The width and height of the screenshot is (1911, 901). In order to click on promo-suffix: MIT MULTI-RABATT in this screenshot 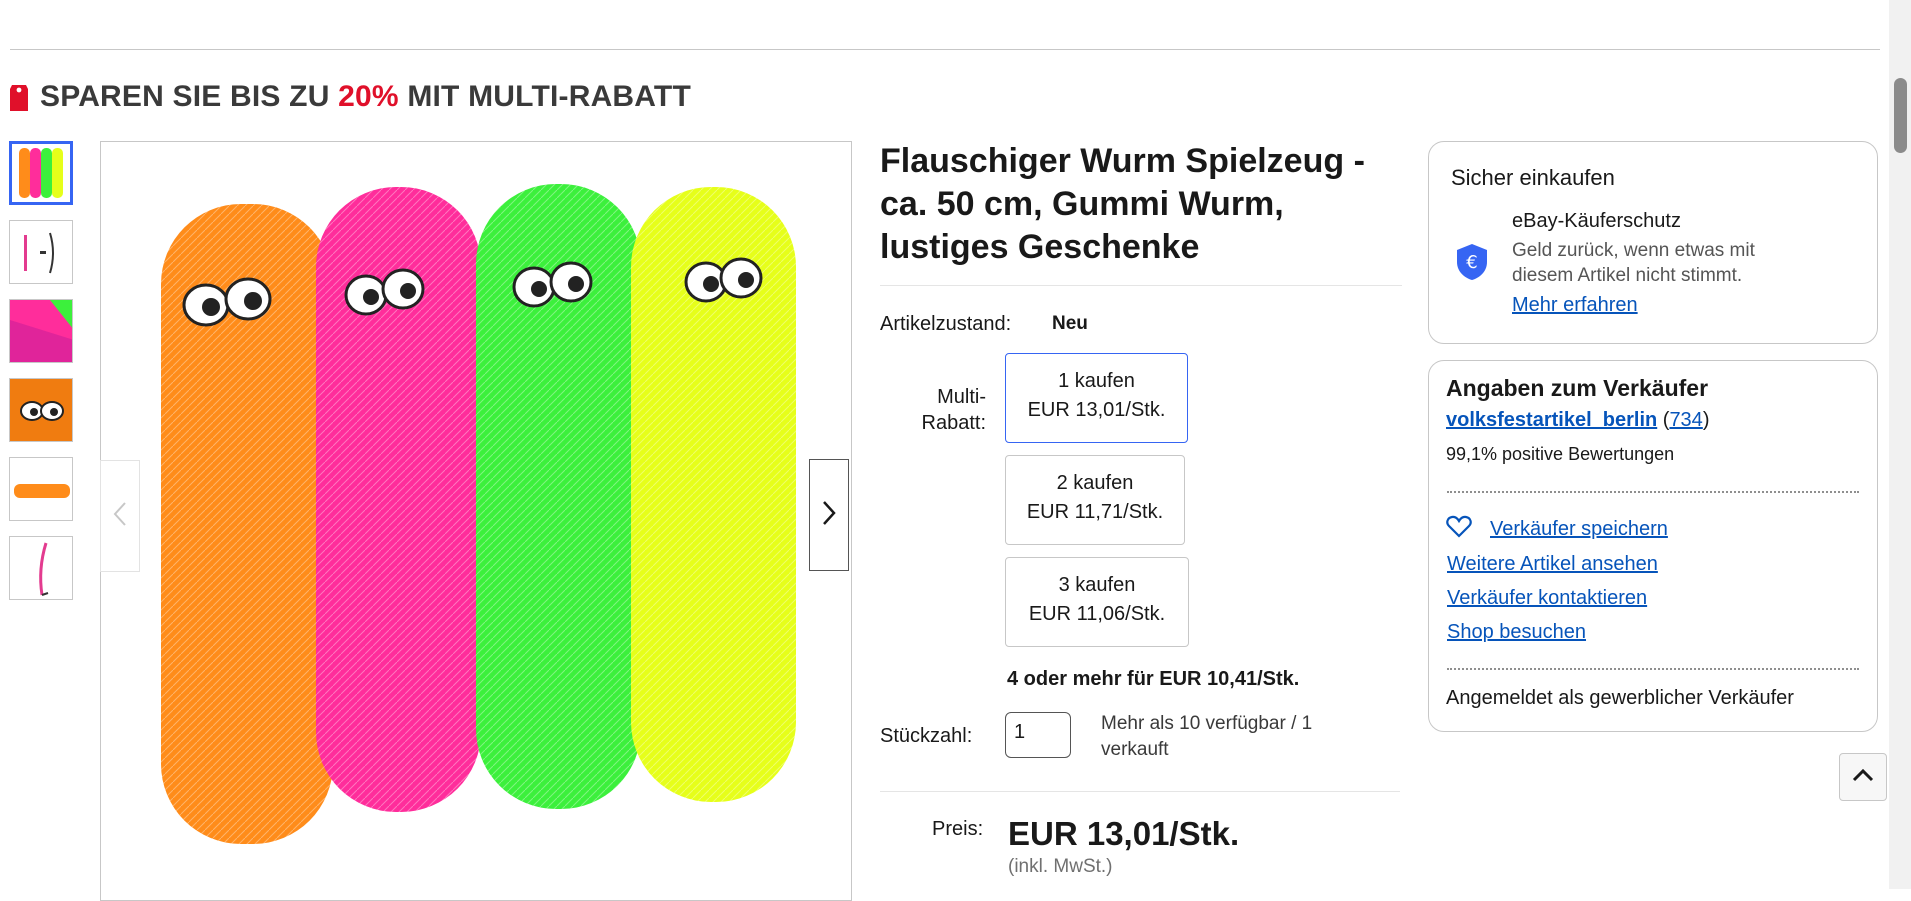, I will do `click(549, 96)`.